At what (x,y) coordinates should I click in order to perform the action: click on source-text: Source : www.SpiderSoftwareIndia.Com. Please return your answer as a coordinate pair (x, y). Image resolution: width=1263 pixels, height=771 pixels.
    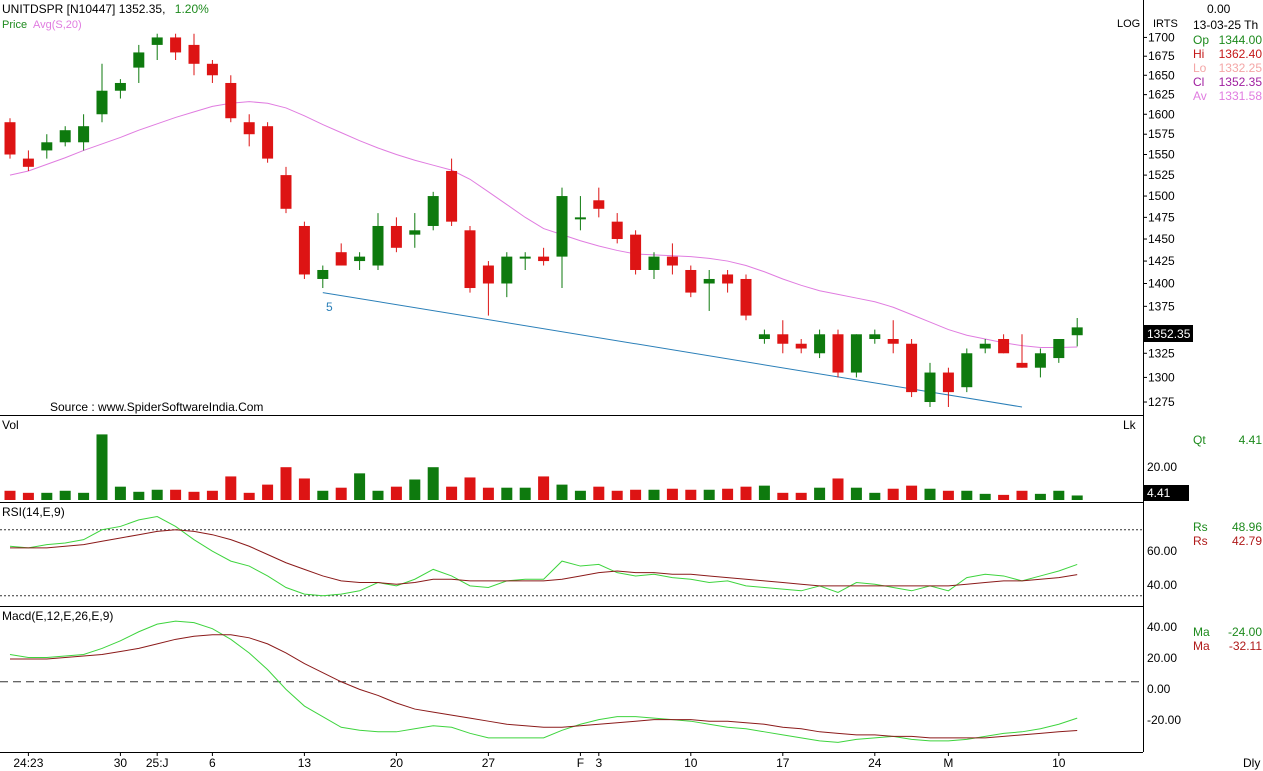
    Looking at the image, I should click on (156, 407).